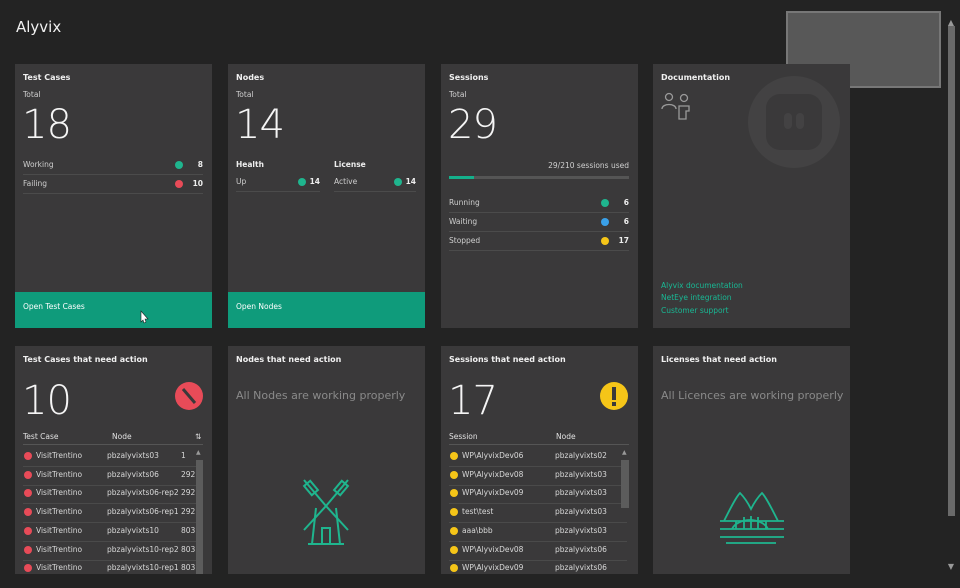 This screenshot has height=588, width=960. Describe the element at coordinates (493, 455) in the screenshot. I see `session-name: WP\AlyvixDev06` at that location.